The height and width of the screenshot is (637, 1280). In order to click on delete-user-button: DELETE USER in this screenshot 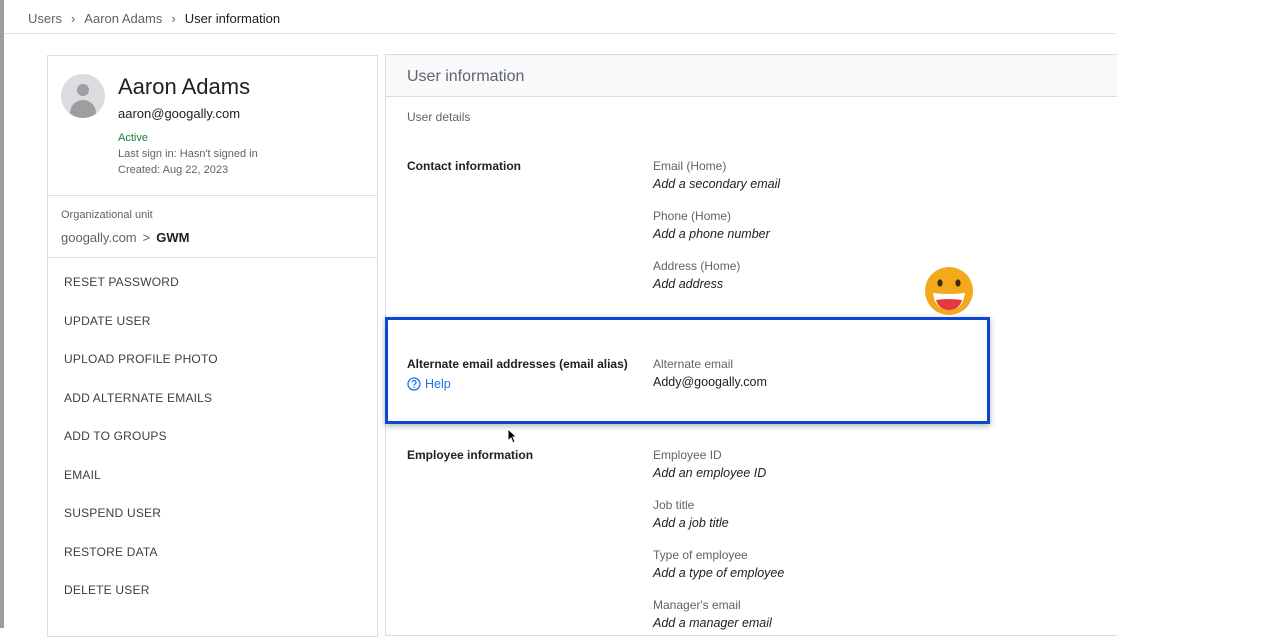, I will do `click(141, 602)`.